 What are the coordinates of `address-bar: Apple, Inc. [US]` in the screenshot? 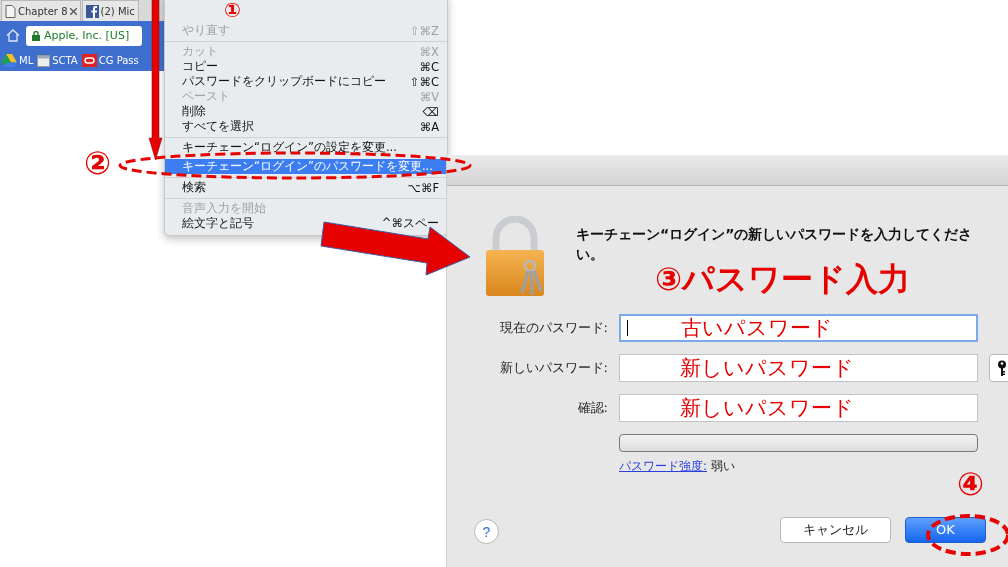 It's located at (84, 35).